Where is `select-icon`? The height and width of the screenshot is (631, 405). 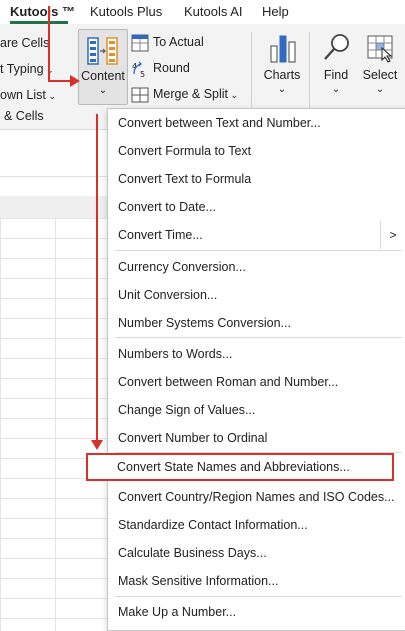
select-icon is located at coordinates (380, 49).